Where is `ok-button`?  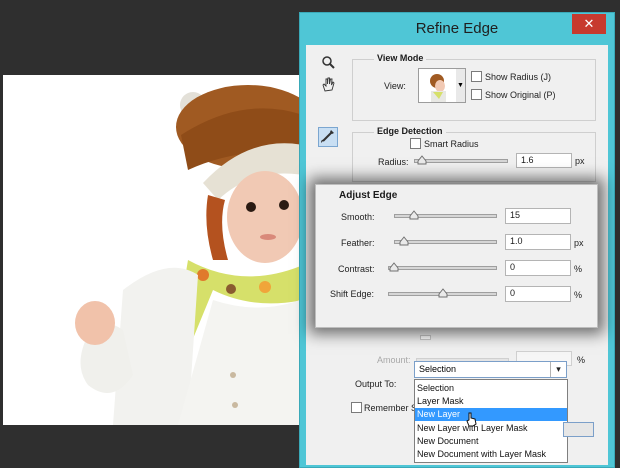 ok-button is located at coordinates (578, 429).